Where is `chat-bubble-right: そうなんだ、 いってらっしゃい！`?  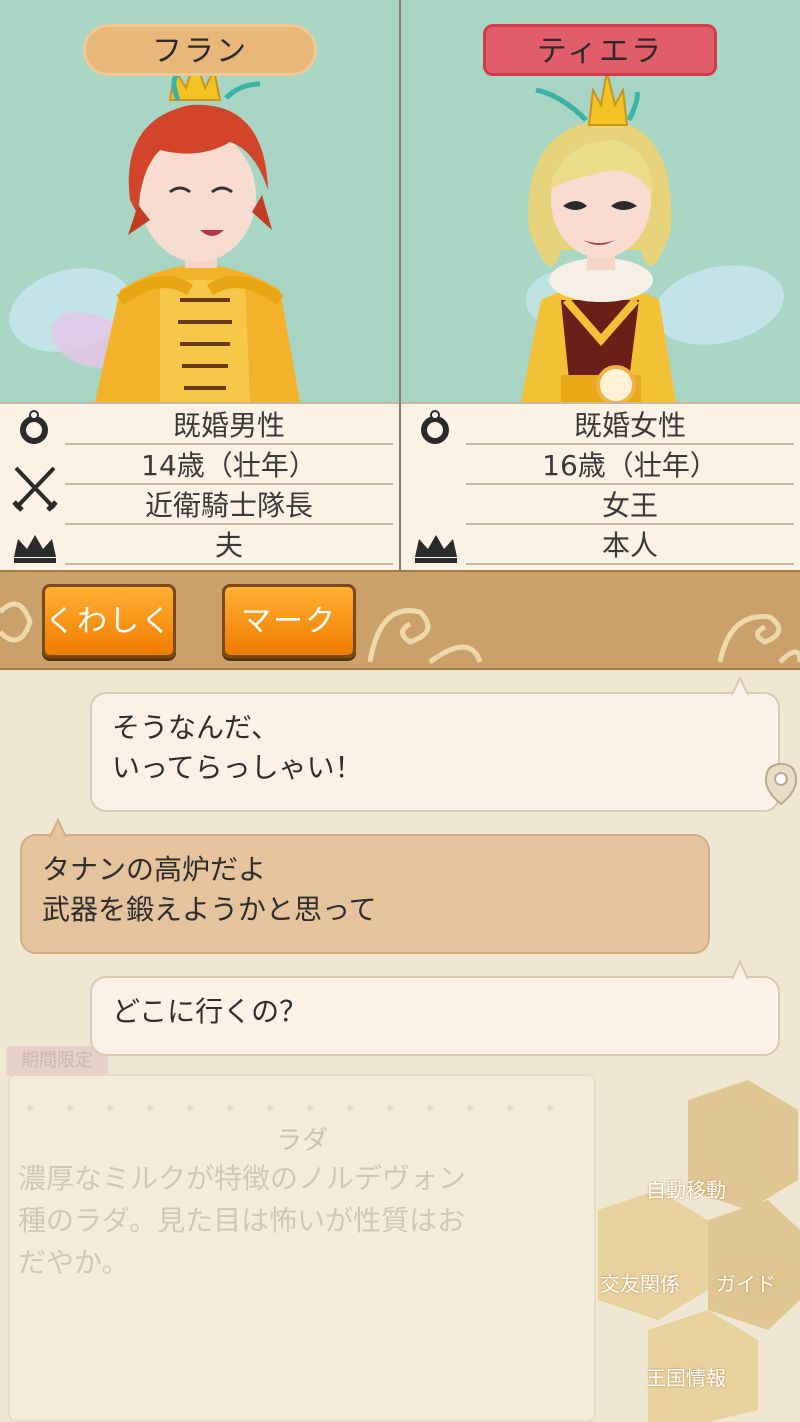 chat-bubble-right: そうなんだ、 いってらっしゃい！ is located at coordinates (435, 752).